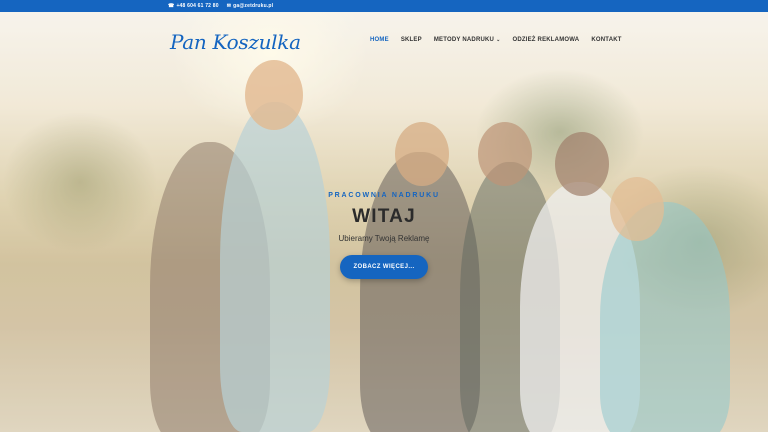 This screenshot has height=432, width=768. I want to click on chevron-down-icon: ⌄, so click(498, 40).